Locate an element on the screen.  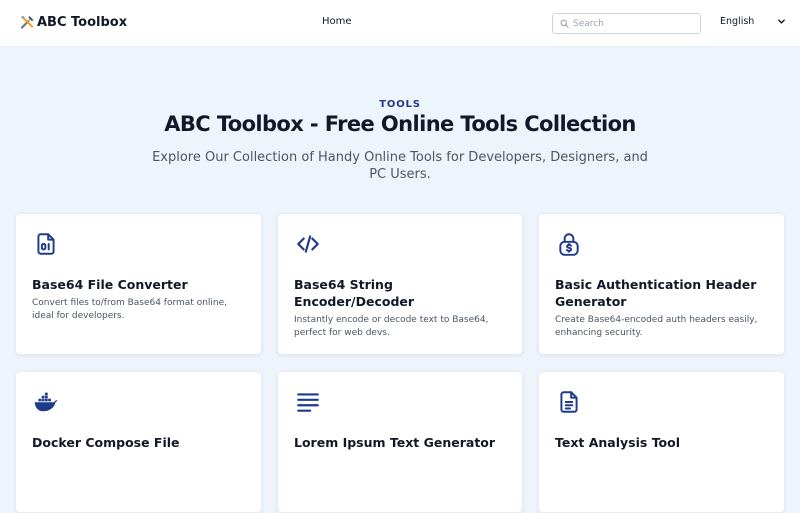
nav-home-link: Home is located at coordinates (337, 21).